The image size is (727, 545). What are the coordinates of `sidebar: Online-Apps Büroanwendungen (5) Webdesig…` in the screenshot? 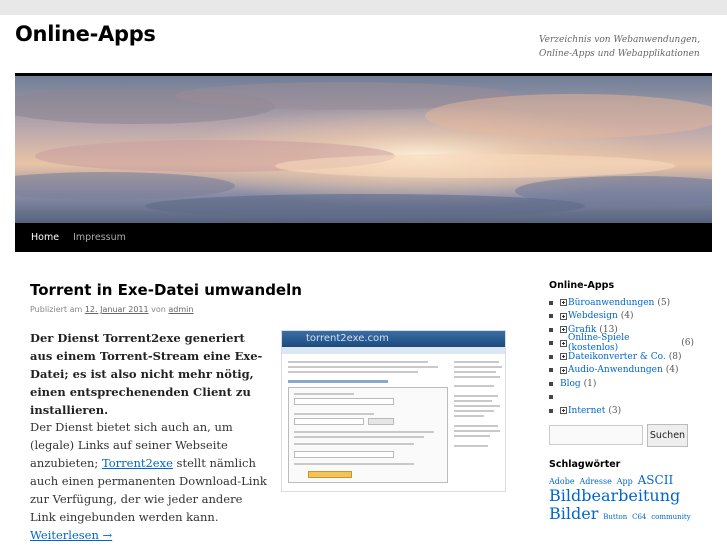 It's located at (621, 401).